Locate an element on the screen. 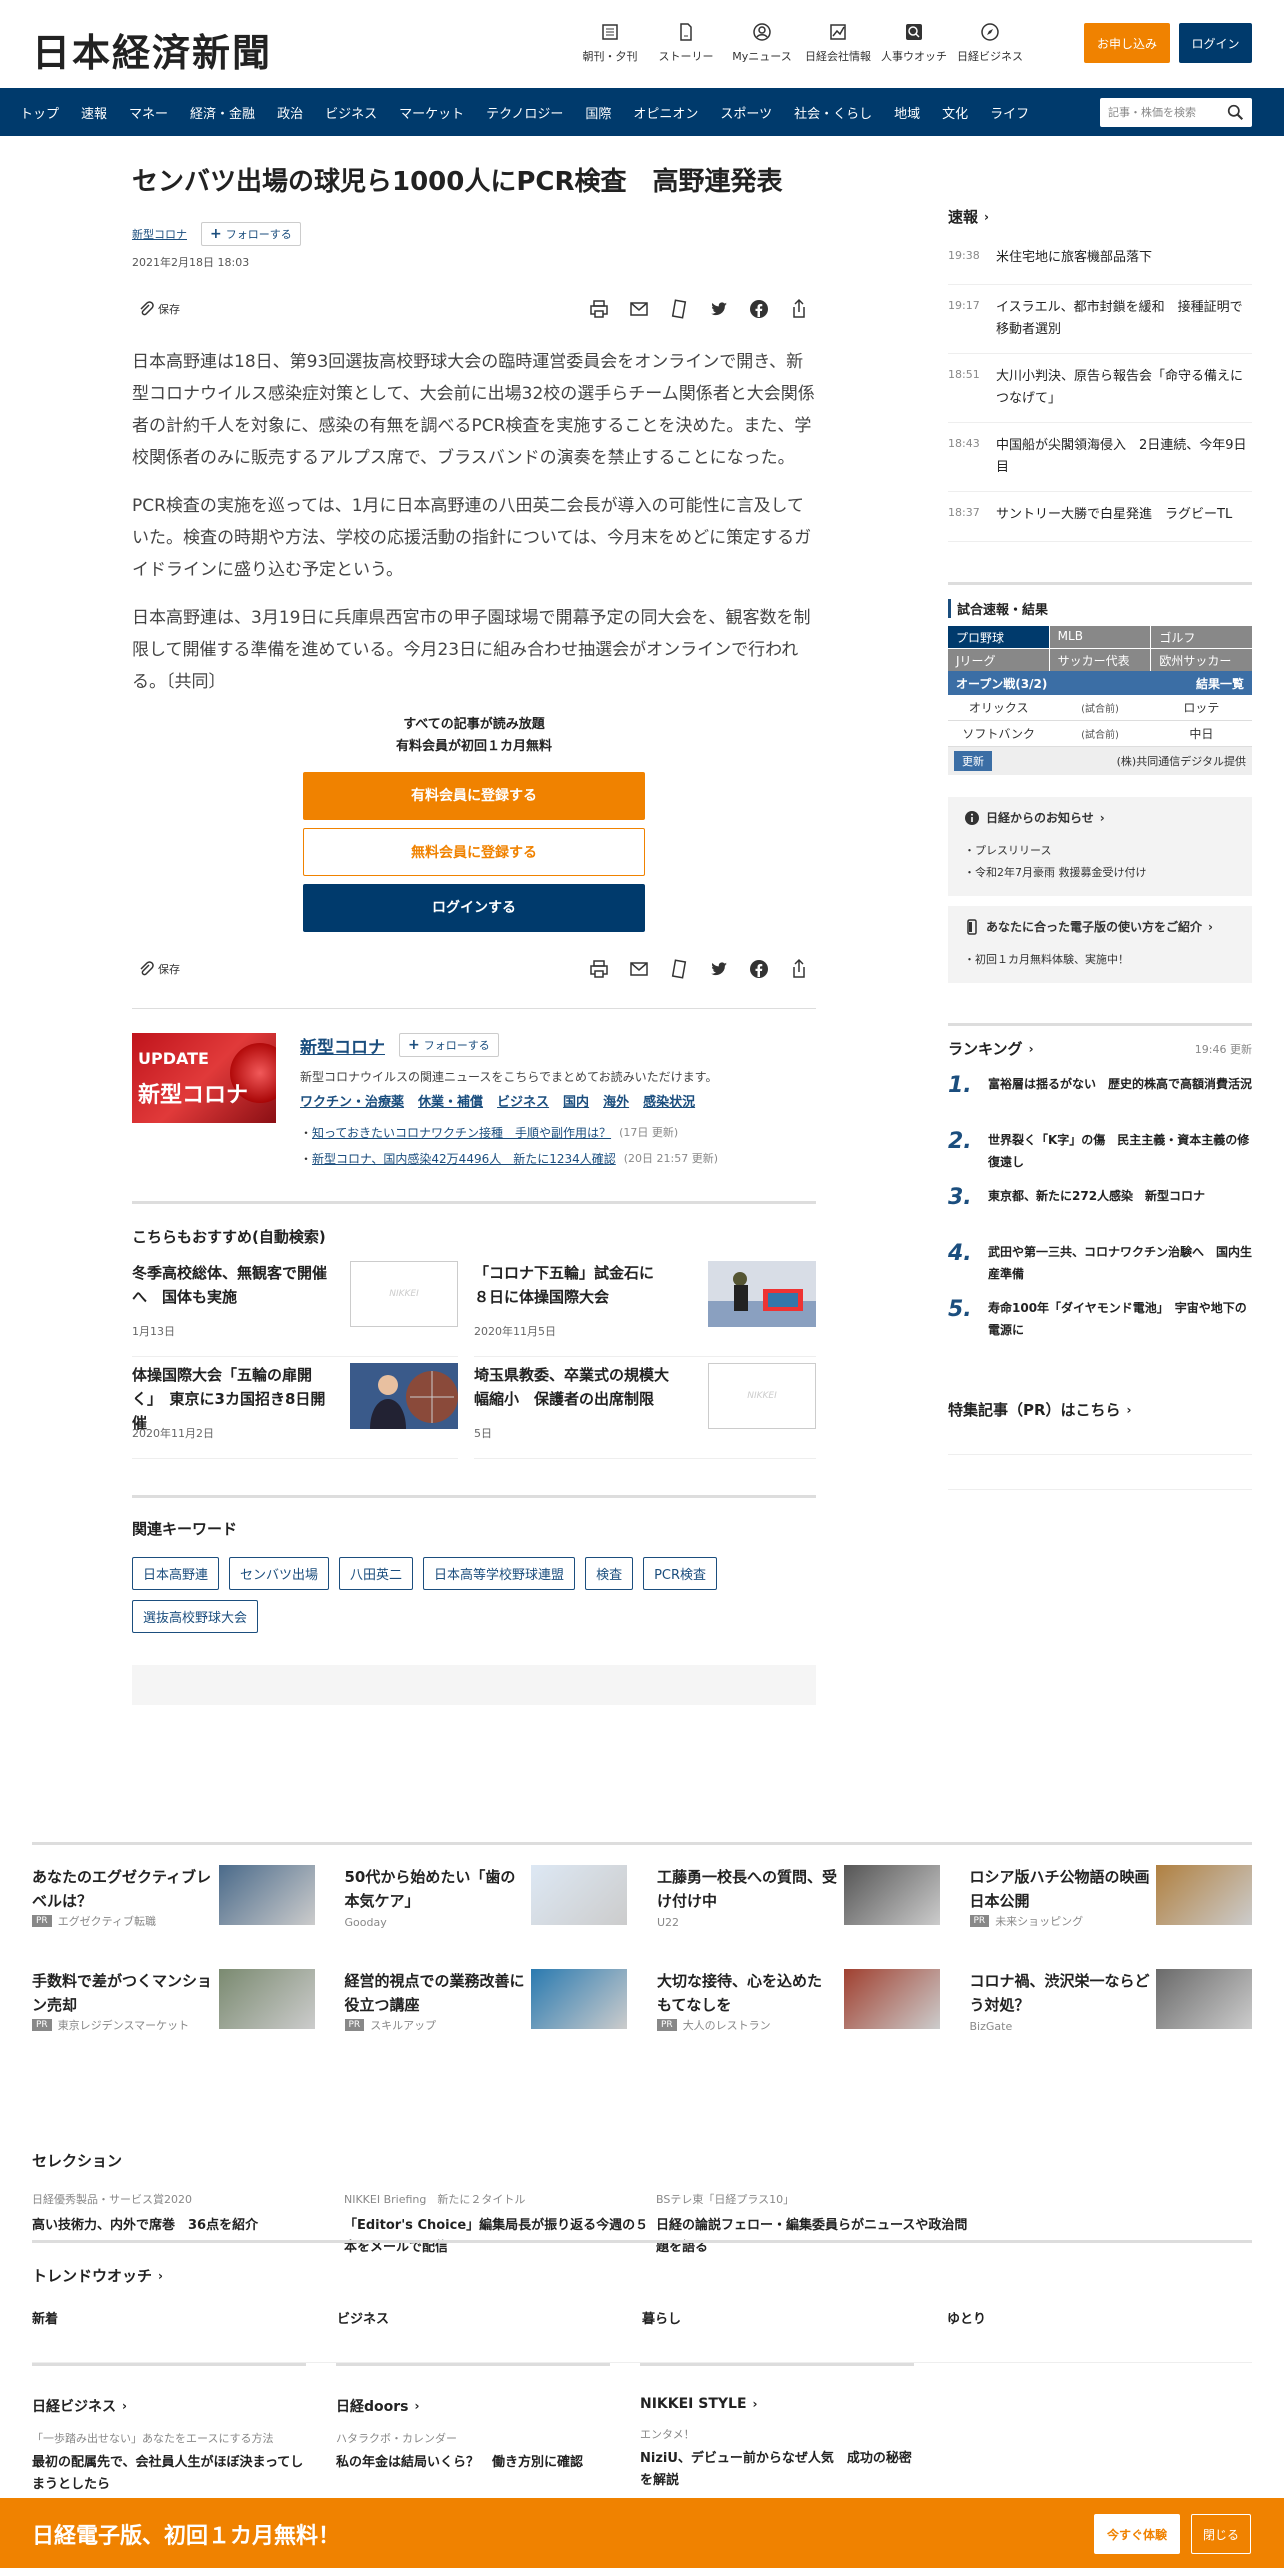 The width and height of the screenshot is (1284, 2568). site-logo: 日本経済新聞 is located at coordinates (152, 49).